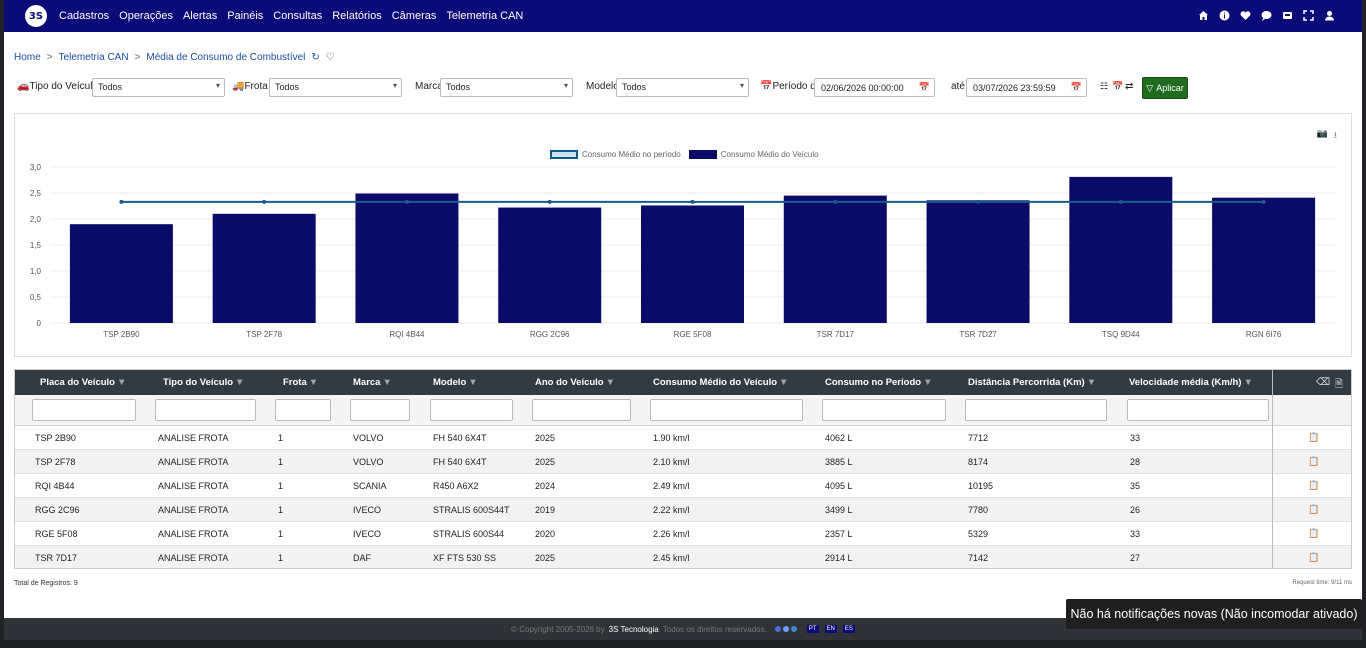 This screenshot has width=1366, height=648. What do you see at coordinates (36, 16) in the screenshot?
I see `logo: 3S` at bounding box center [36, 16].